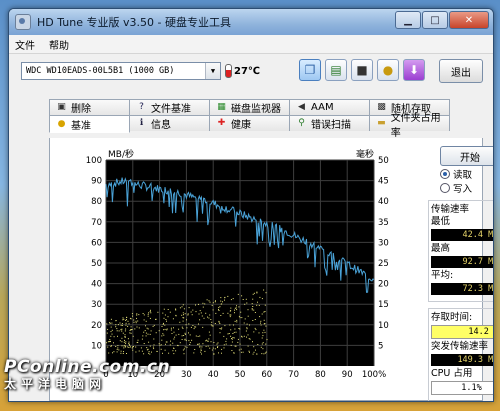 Image resolution: width=500 pixels, height=411 pixels. What do you see at coordinates (169, 107) in the screenshot?
I see `tab-file-benchmark: ? 文件基准` at bounding box center [169, 107].